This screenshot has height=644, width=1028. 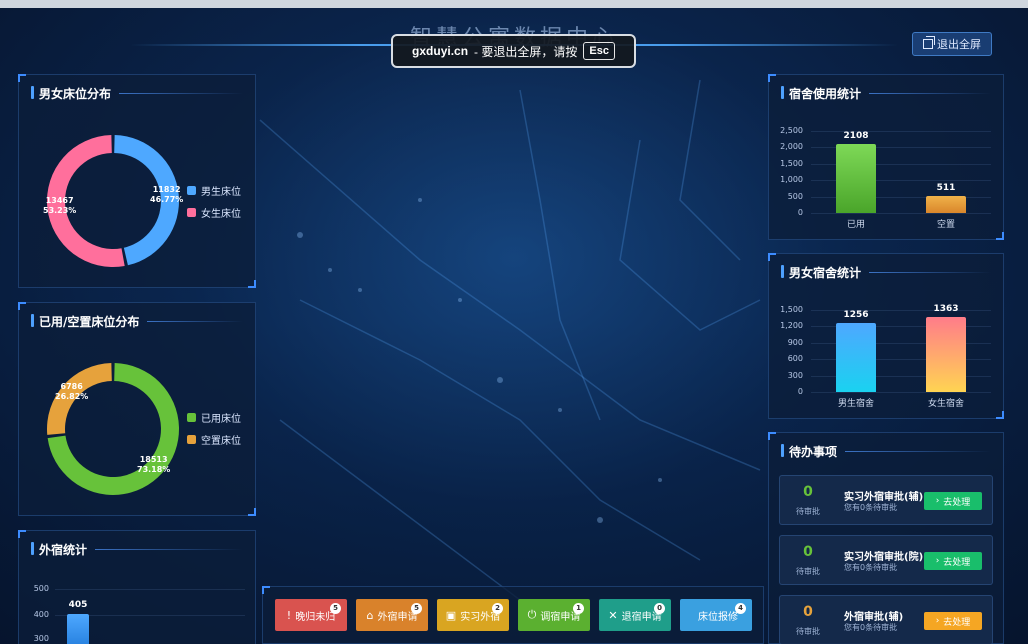 What do you see at coordinates (855, 225) in the screenshot?
I see `x-tick: 已用` at bounding box center [855, 225].